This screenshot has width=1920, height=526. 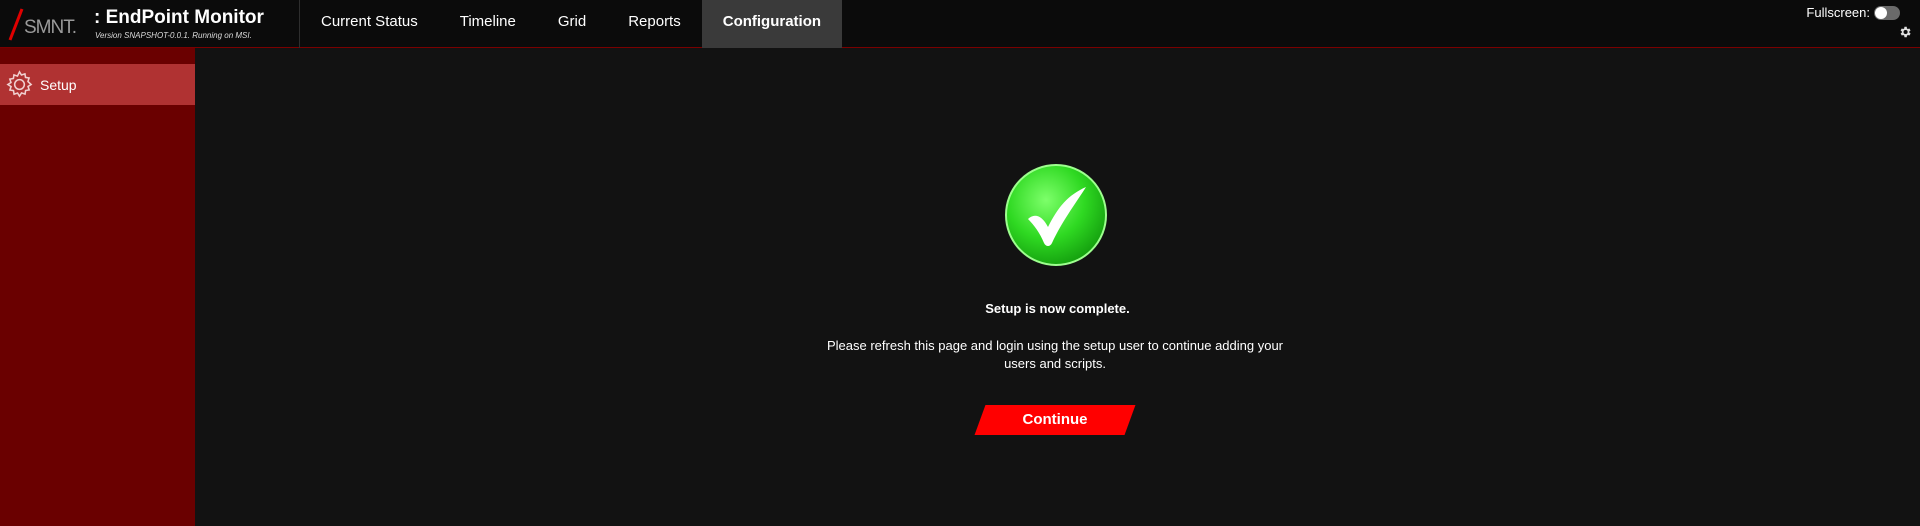 I want to click on gear-icon, so click(x=19, y=84).